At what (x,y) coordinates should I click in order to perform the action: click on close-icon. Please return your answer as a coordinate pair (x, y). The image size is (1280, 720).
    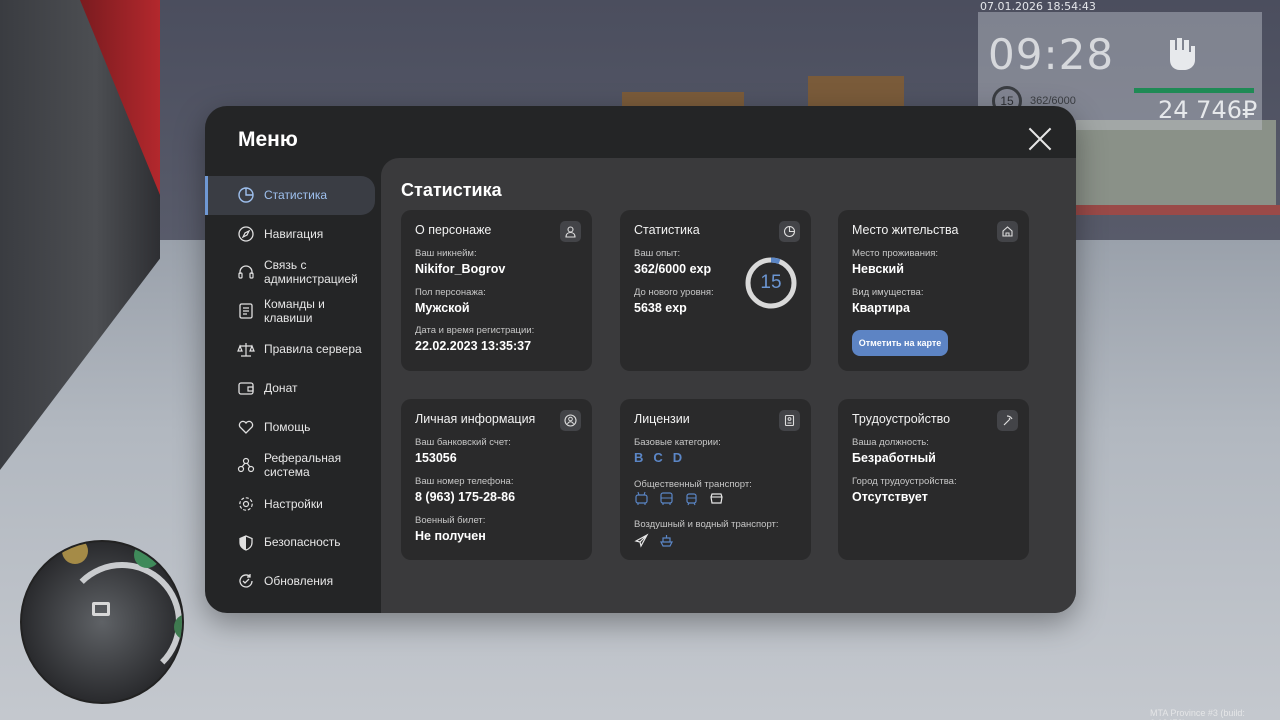
    Looking at the image, I should click on (1040, 139).